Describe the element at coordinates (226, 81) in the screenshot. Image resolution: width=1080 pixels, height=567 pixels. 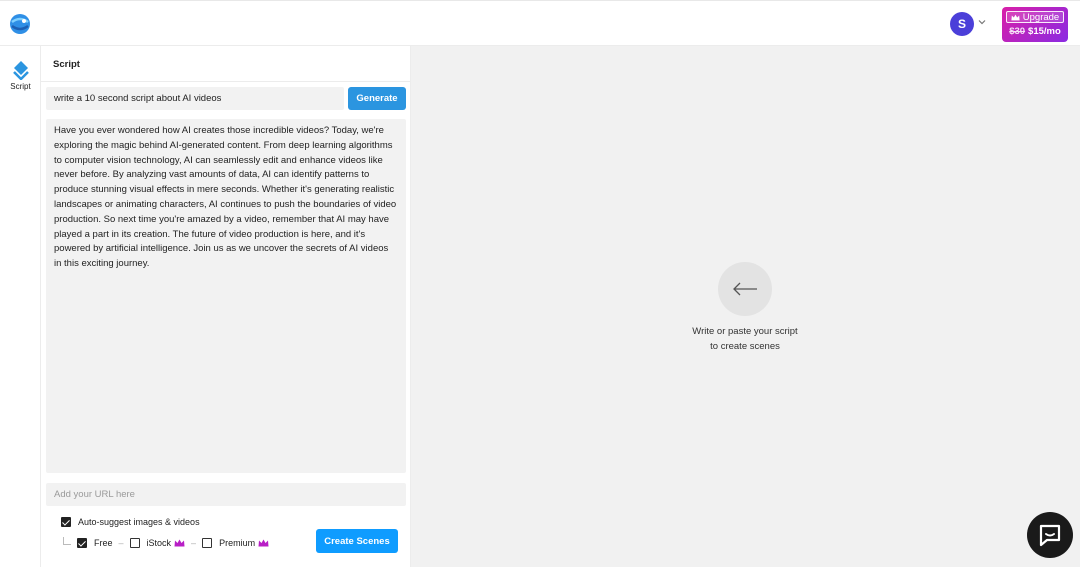
I see `panel-divider` at that location.